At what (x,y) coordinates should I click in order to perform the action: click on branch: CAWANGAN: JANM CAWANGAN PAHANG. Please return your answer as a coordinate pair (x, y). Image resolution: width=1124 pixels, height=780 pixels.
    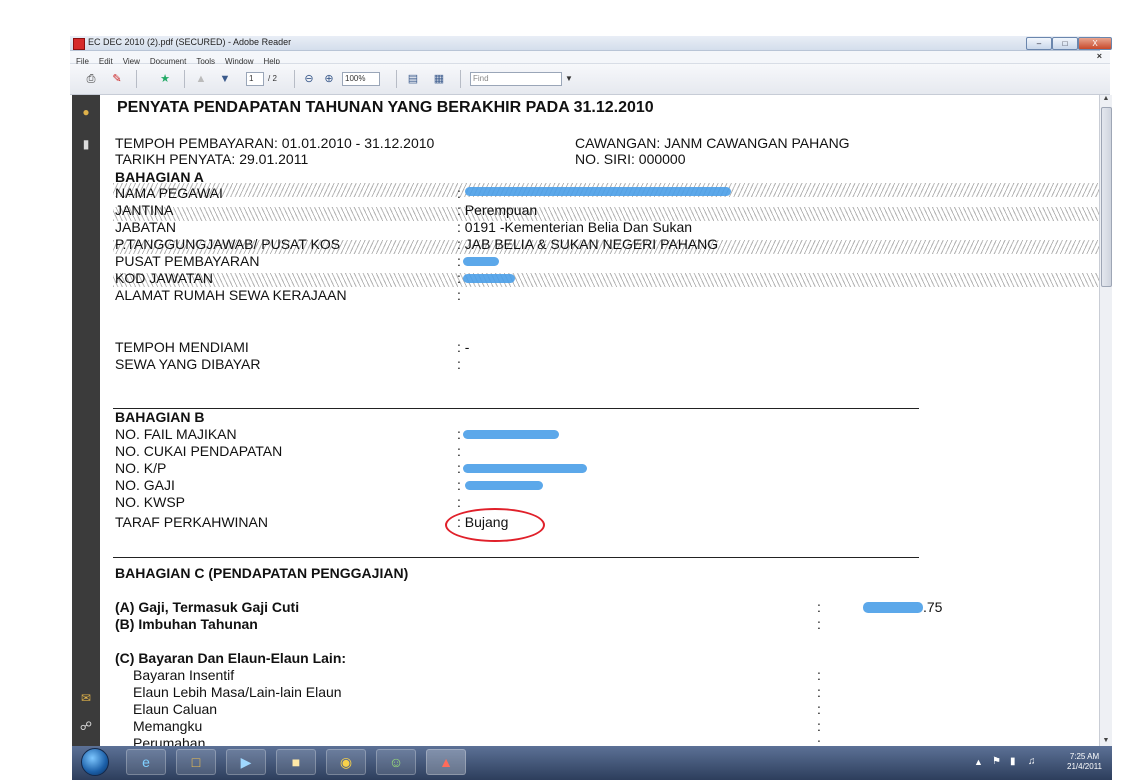
    Looking at the image, I should click on (712, 143).